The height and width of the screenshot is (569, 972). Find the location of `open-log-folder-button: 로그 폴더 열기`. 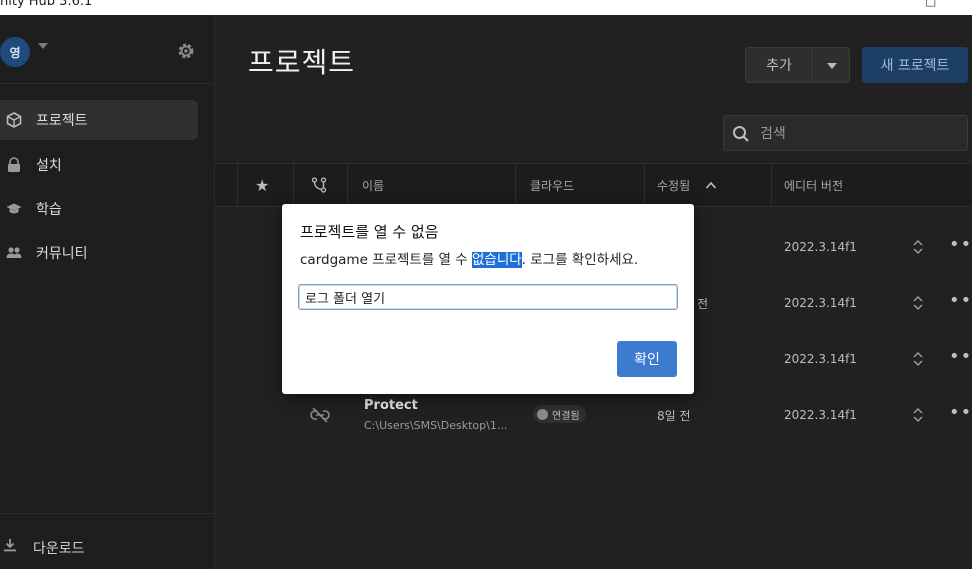

open-log-folder-button: 로그 폴더 열기 is located at coordinates (488, 297).